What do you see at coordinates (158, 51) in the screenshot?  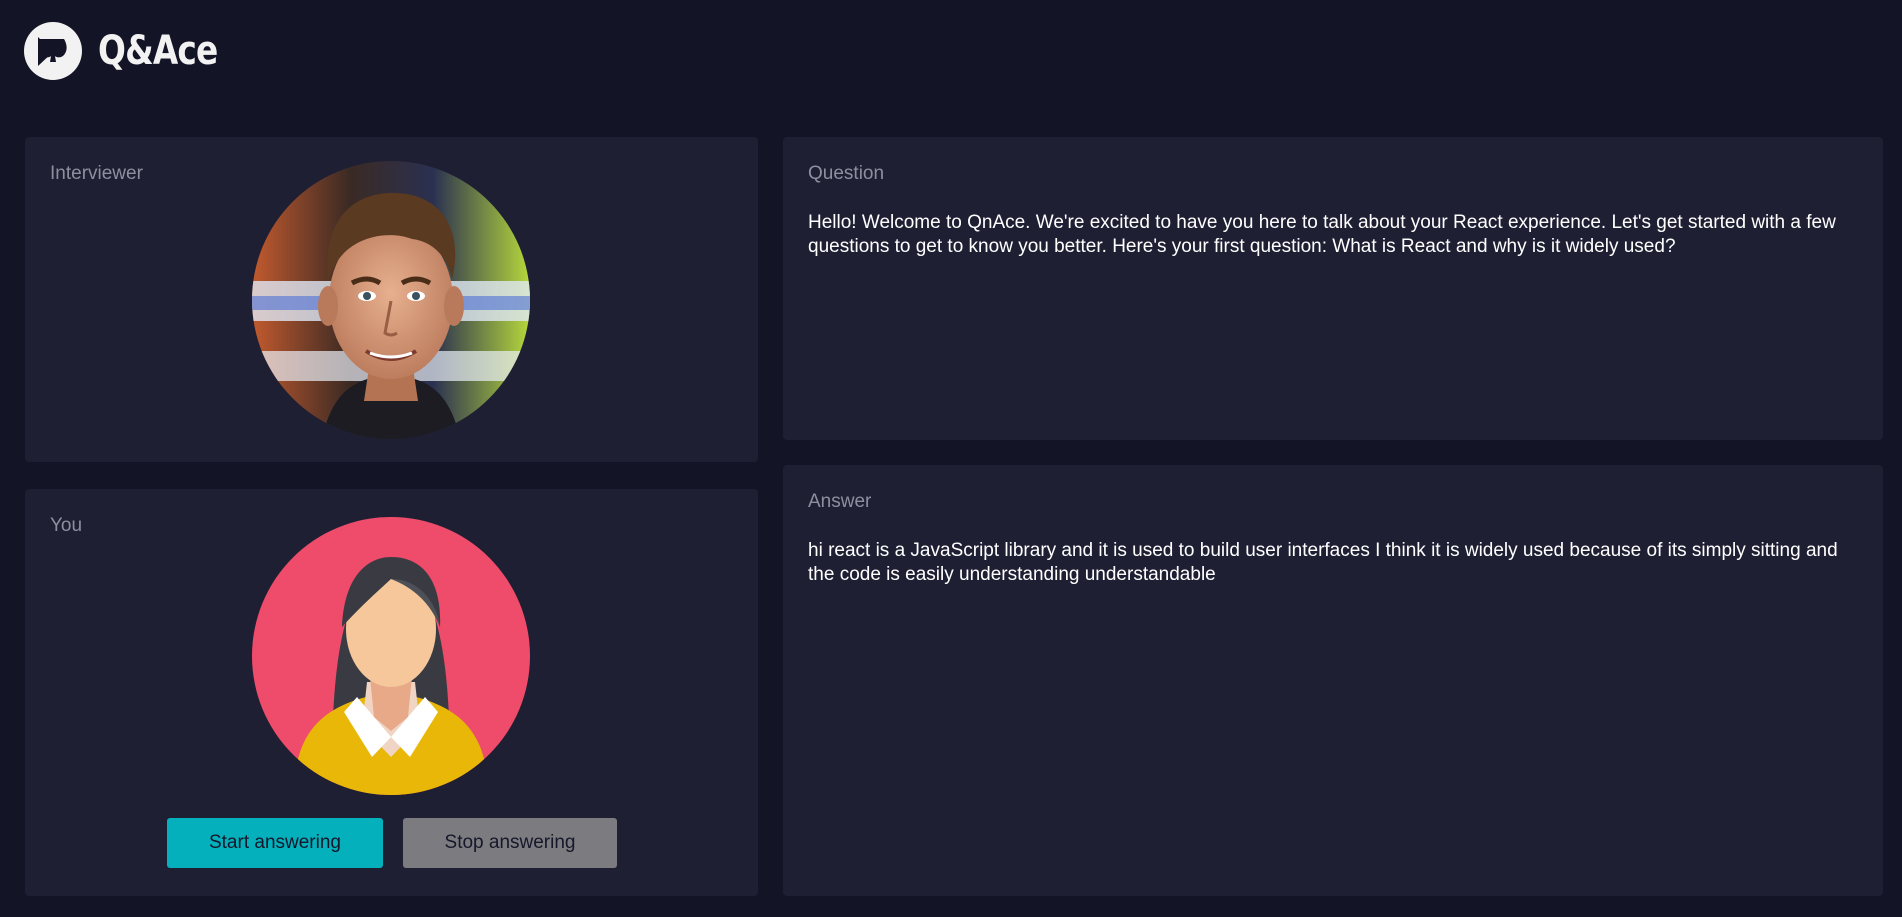 I see `app-logo-text: Q&Ace` at bounding box center [158, 51].